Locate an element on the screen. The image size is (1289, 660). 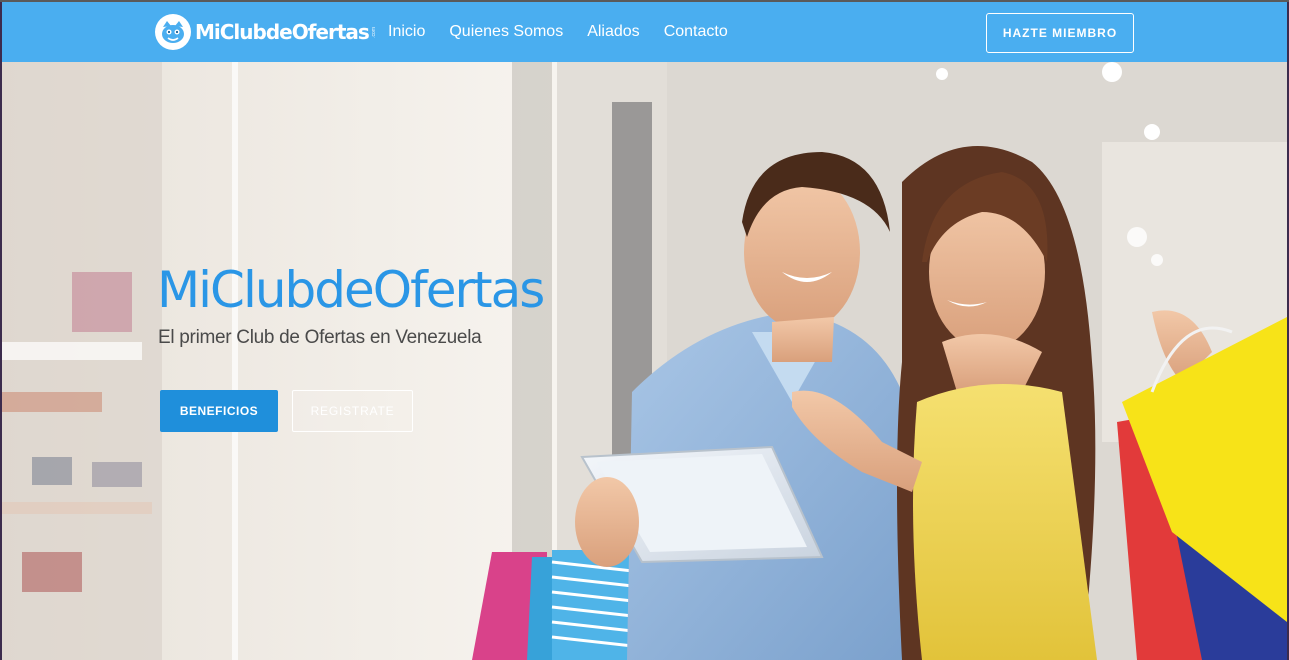
hazte-miembro-button: HAZTE MIEMBRO is located at coordinates (1060, 33).